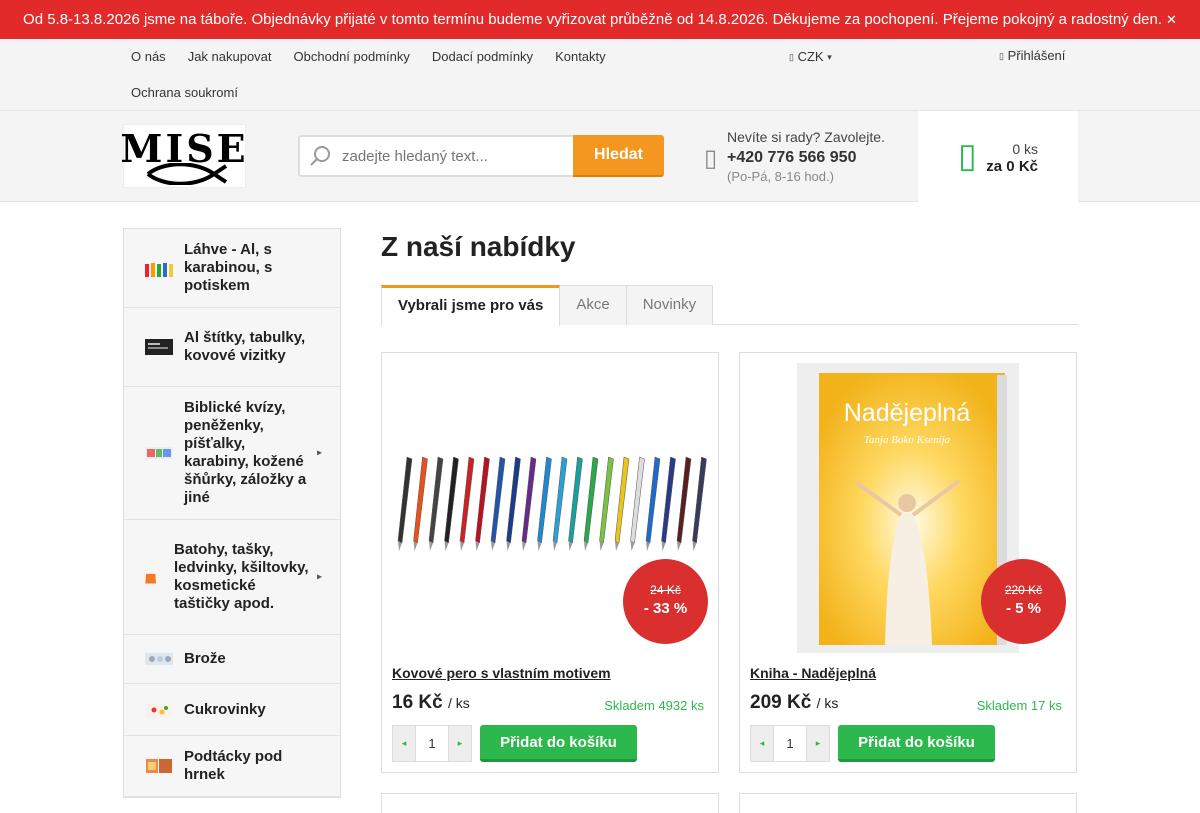 The width and height of the screenshot is (1200, 813). What do you see at coordinates (442, 156) in the screenshot?
I see `search-input` at bounding box center [442, 156].